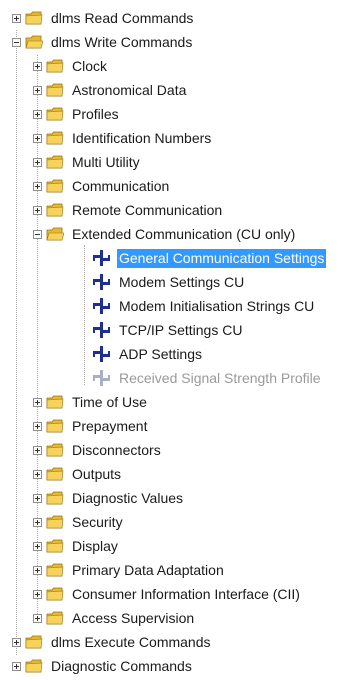 The width and height of the screenshot is (352, 680). Describe the element at coordinates (222, 258) in the screenshot. I see `tree-item-label: General Communication Settings` at that location.